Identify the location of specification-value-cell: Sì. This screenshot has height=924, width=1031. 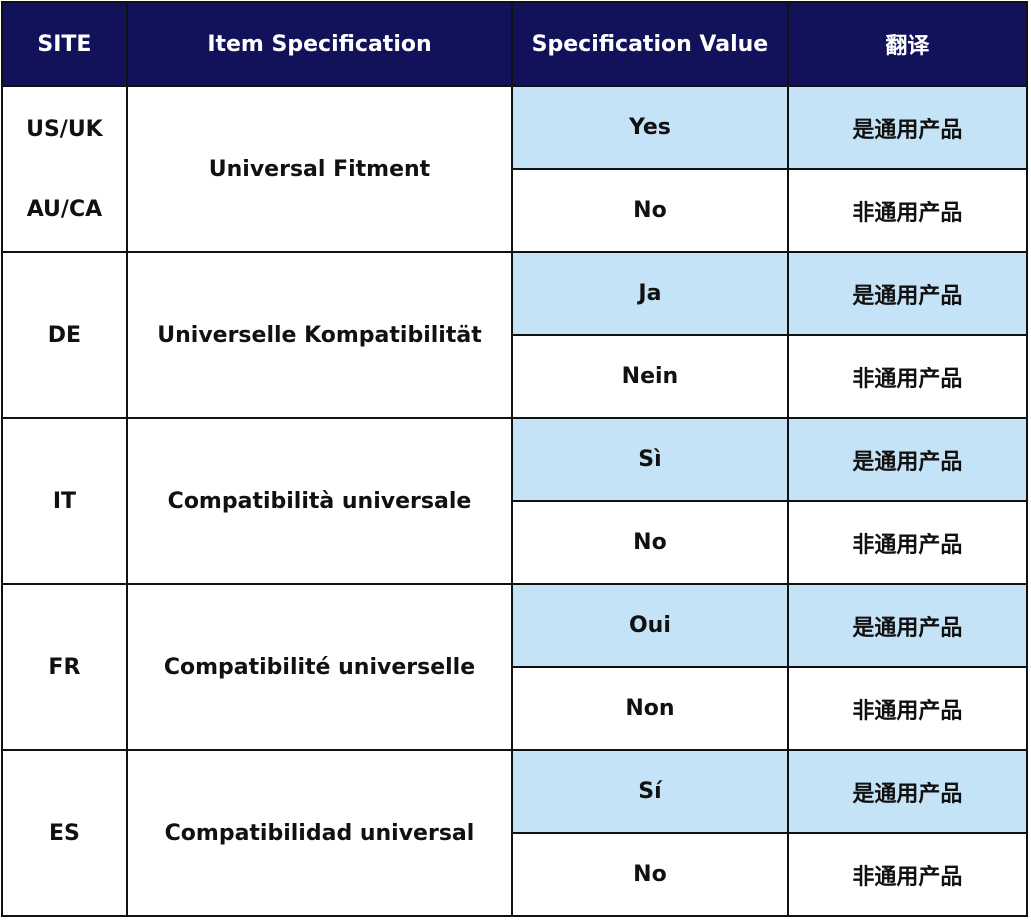
(650, 459).